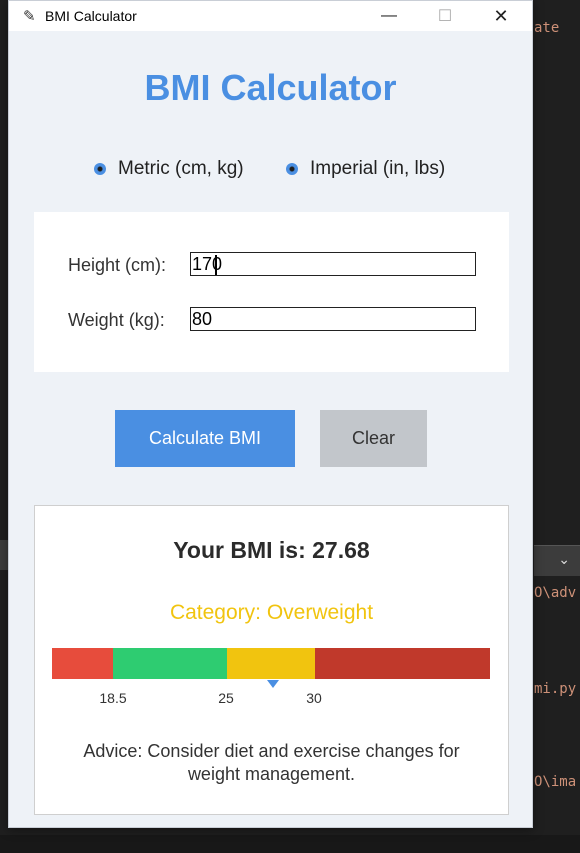  I want to click on maximize-button: ☐, so click(445, 16).